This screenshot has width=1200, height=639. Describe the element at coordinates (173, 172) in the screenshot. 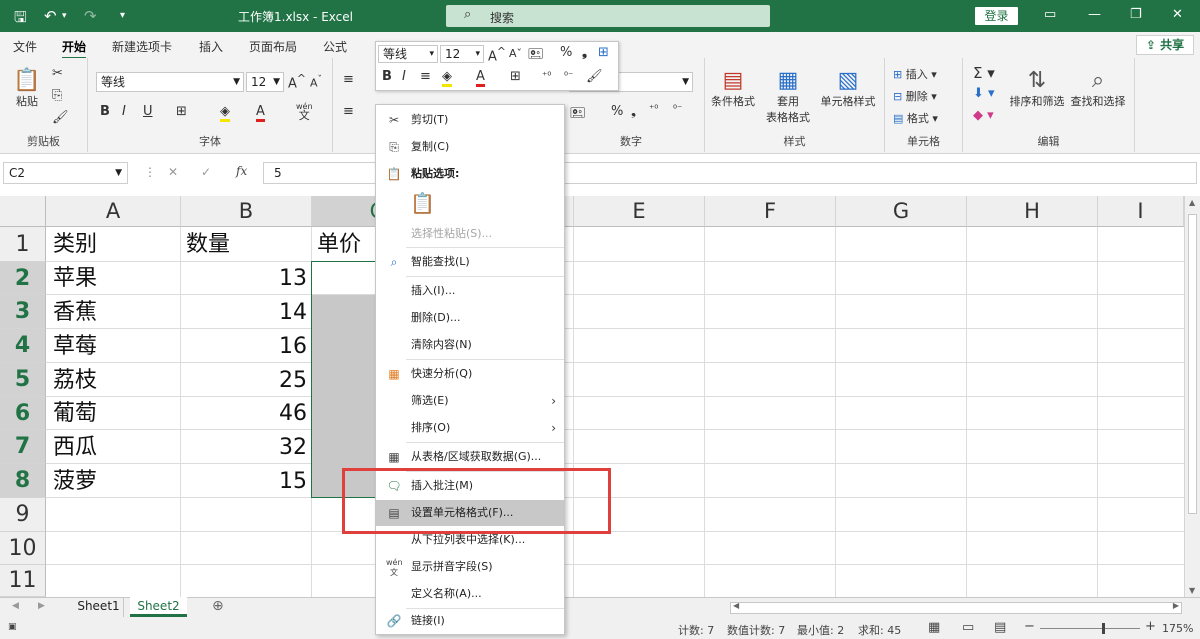

I see `cancel-icon: ✕` at that location.